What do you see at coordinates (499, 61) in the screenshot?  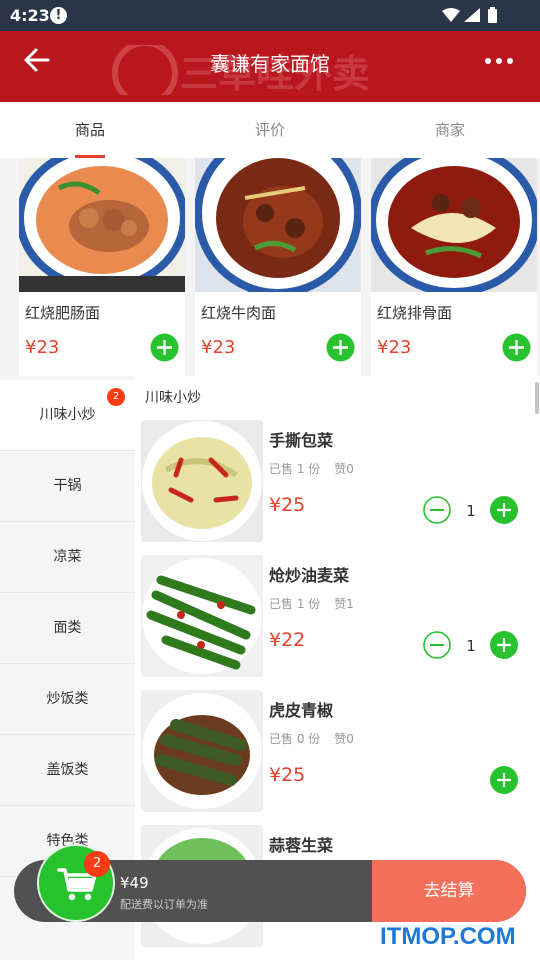 I see `more-options-icon` at bounding box center [499, 61].